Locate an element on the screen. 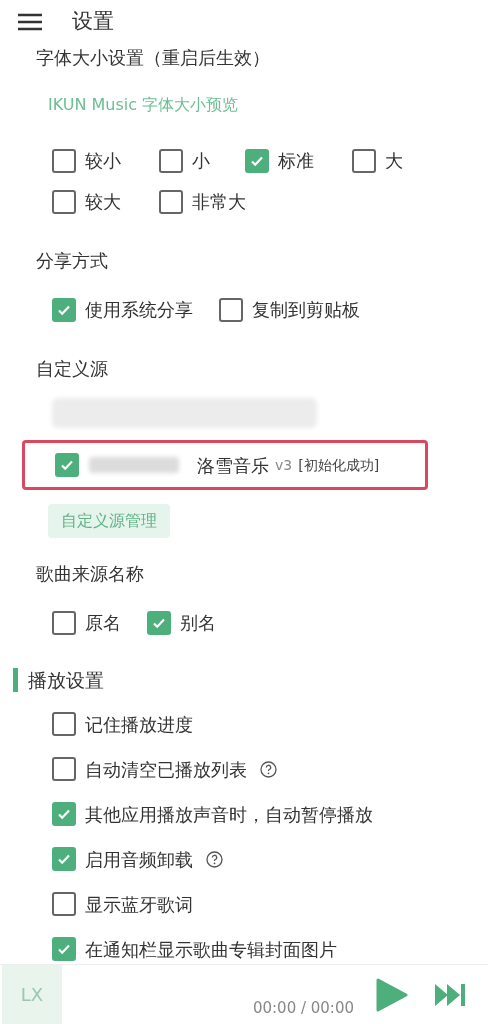 The height and width of the screenshot is (1024, 488). option-label: 非常大 is located at coordinates (219, 202).